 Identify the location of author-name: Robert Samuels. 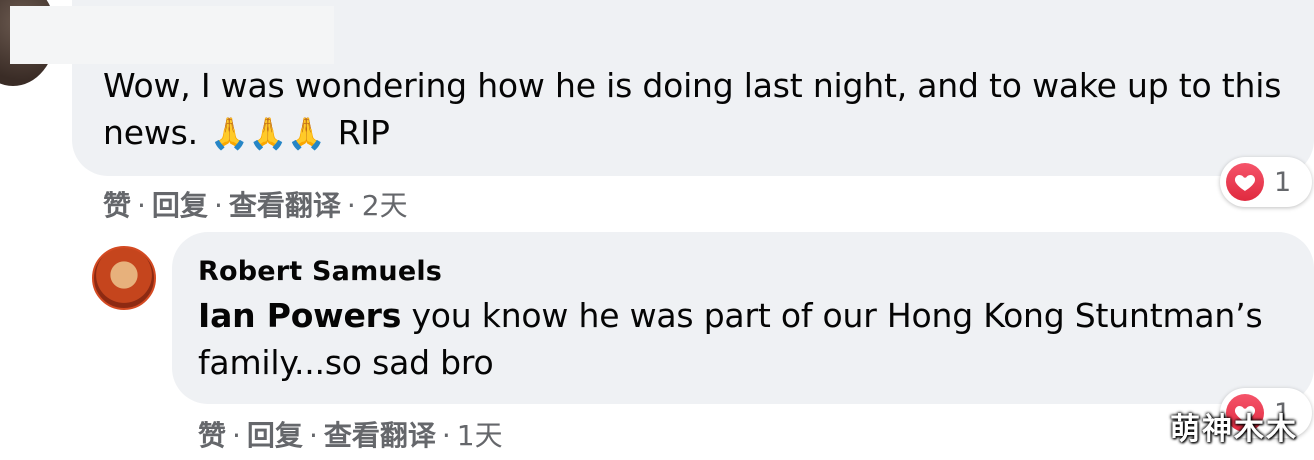
(320, 271).